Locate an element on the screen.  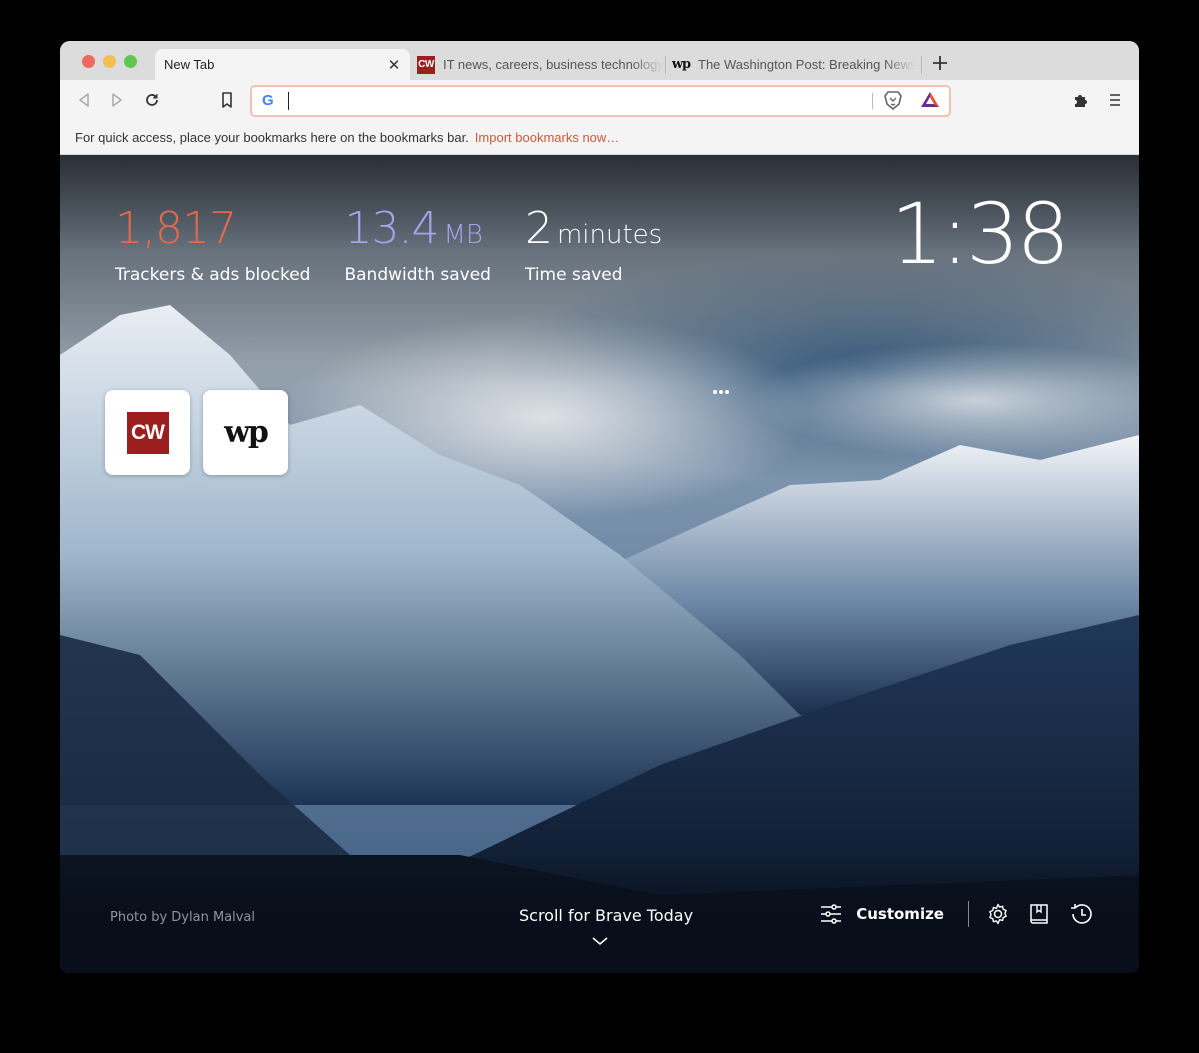
customize-button: Customize is located at coordinates (882, 914).